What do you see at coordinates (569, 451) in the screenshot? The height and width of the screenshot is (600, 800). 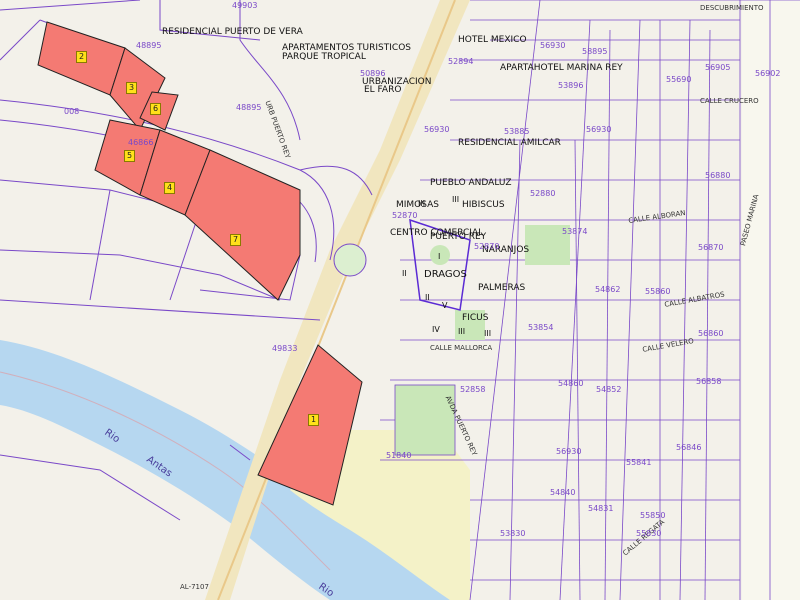 I see `map-label-n56930d: 56930` at bounding box center [569, 451].